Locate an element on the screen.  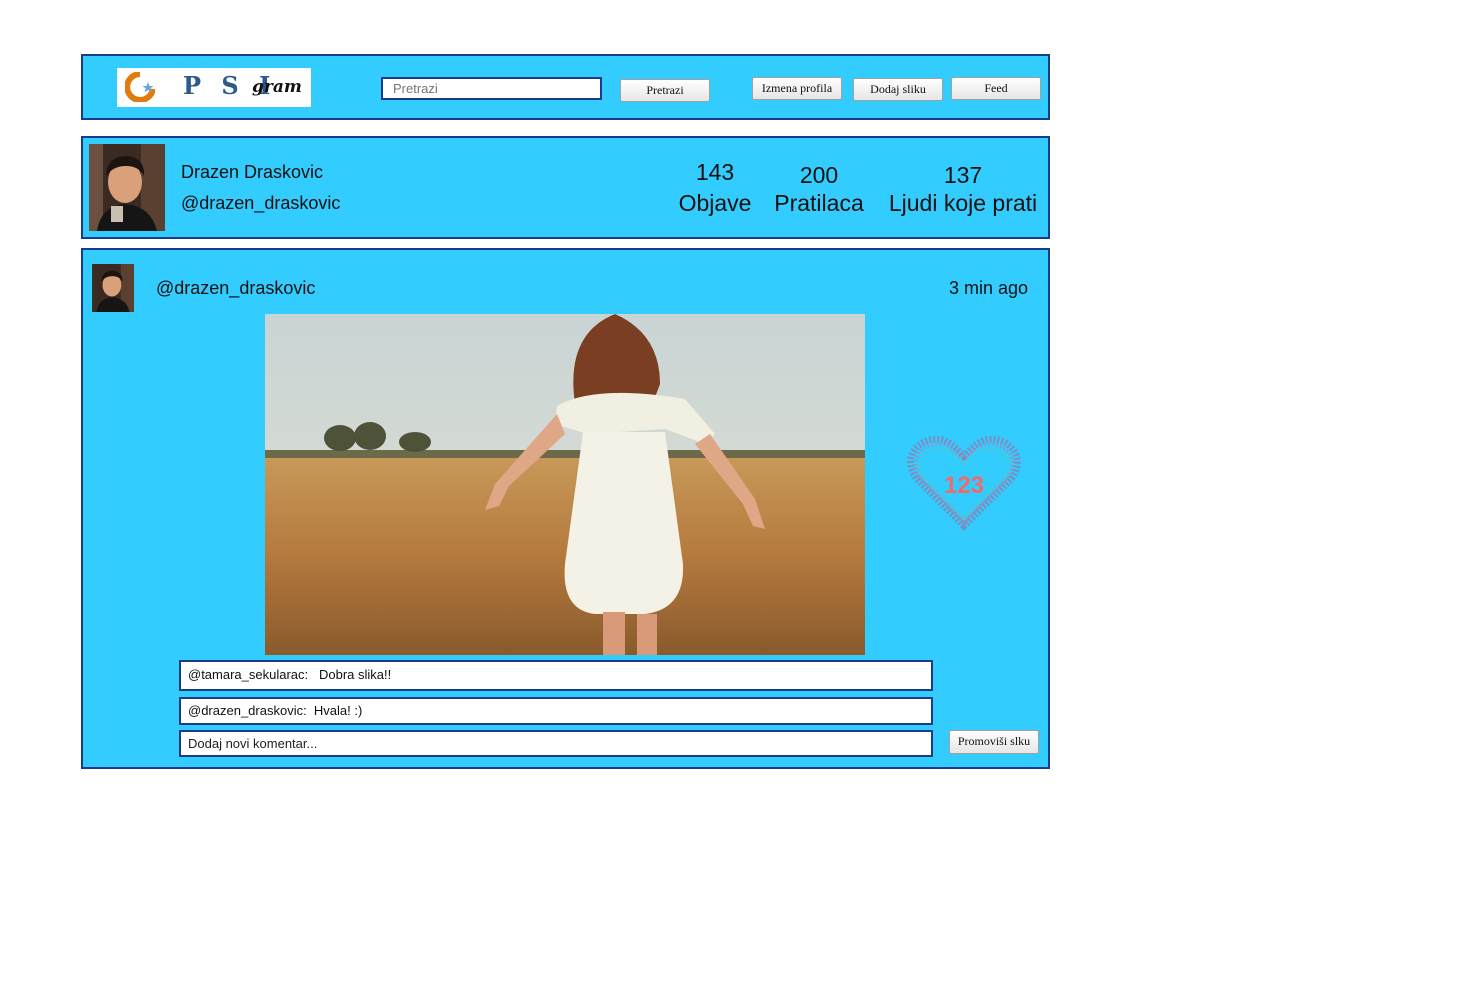
promote-image-button: Promoviši slku is located at coordinates (994, 742).